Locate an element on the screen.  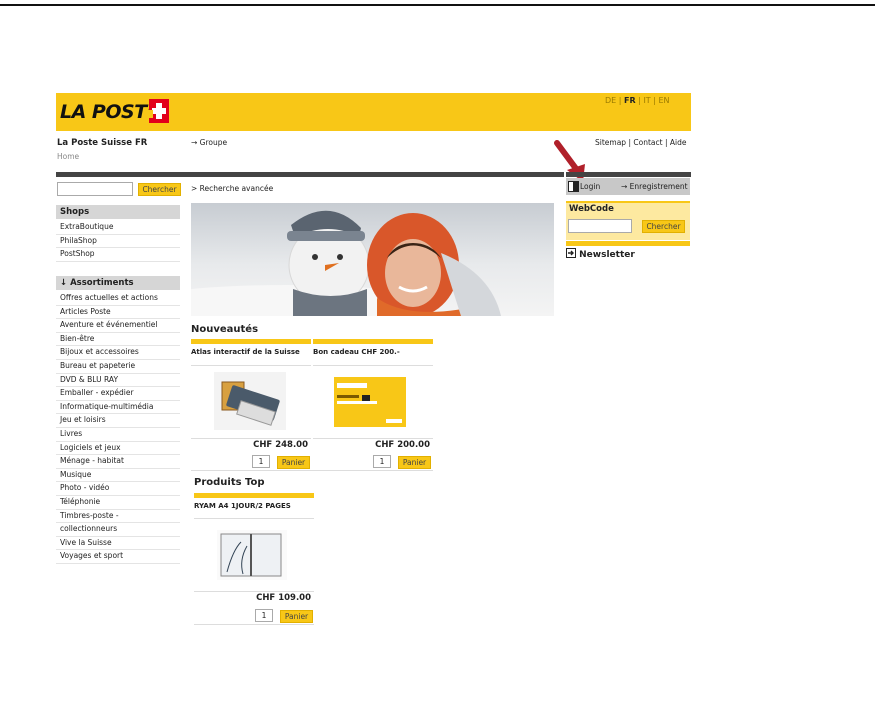
sidebar-assortiment-item-9: Jeu et loisirs is located at coordinates (118, 420).